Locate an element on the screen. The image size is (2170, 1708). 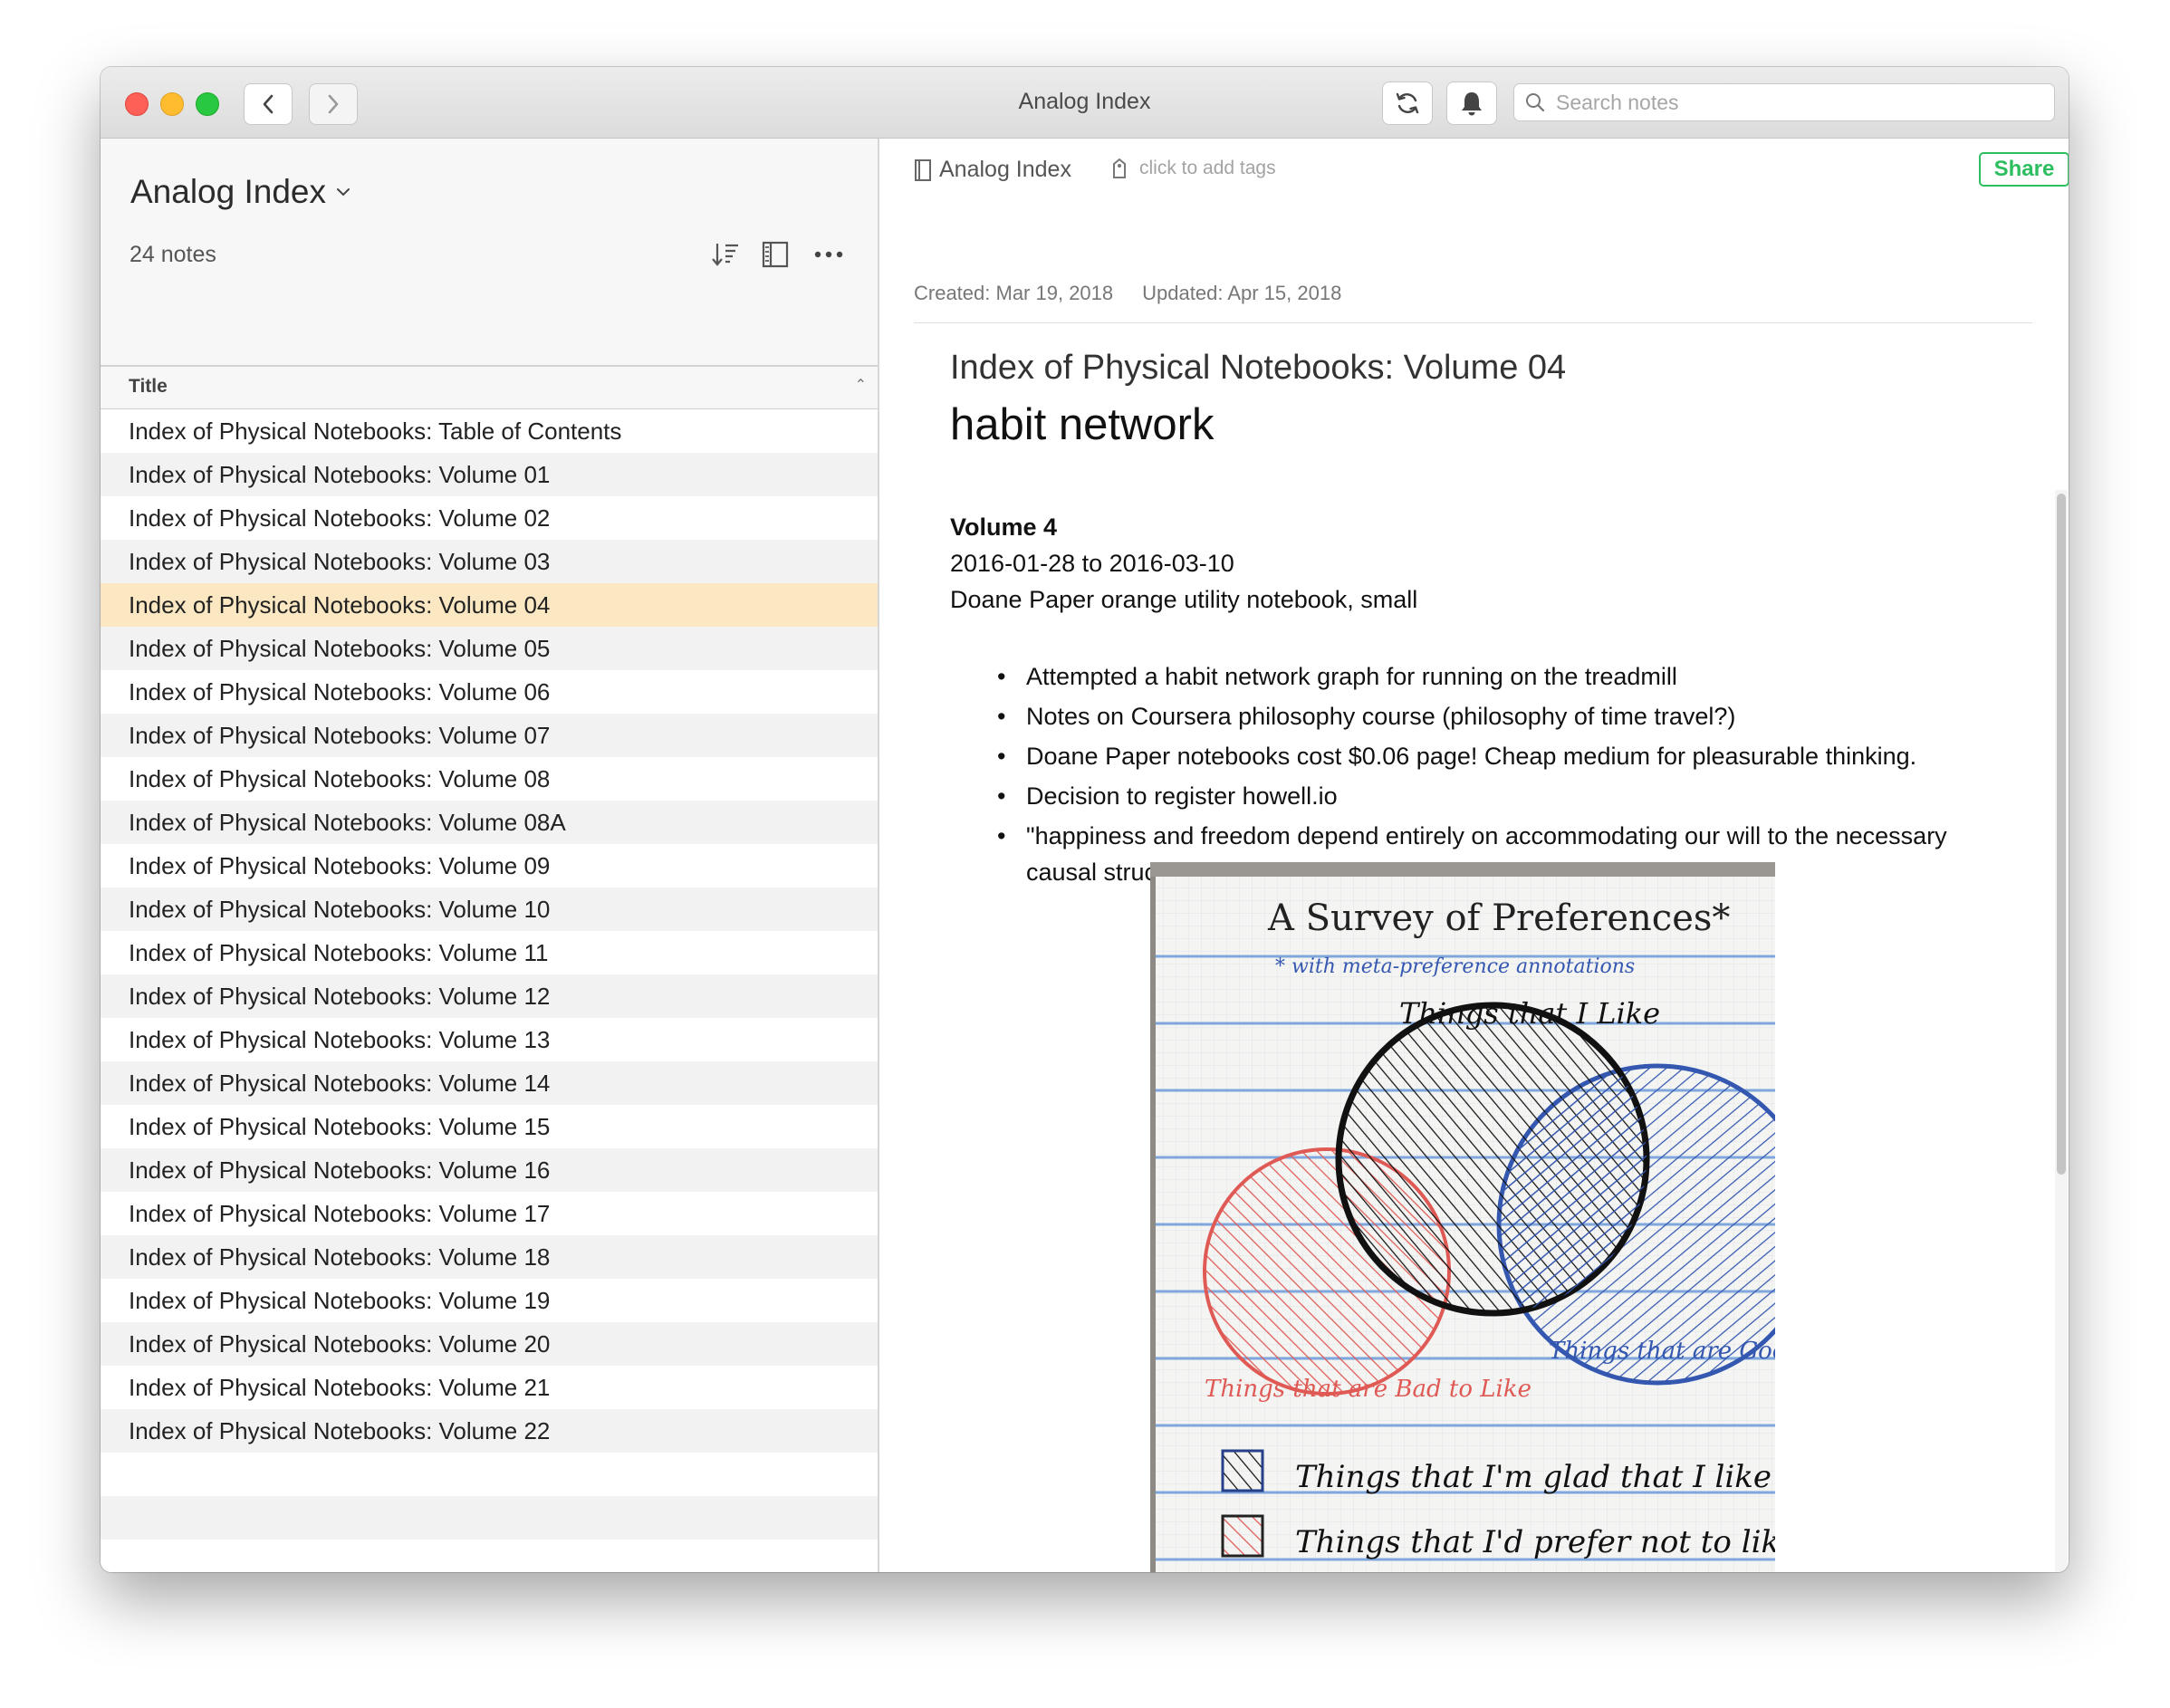
note-list-item: Index of Physical Notebooks: Volume 07 is located at coordinates (490, 735).